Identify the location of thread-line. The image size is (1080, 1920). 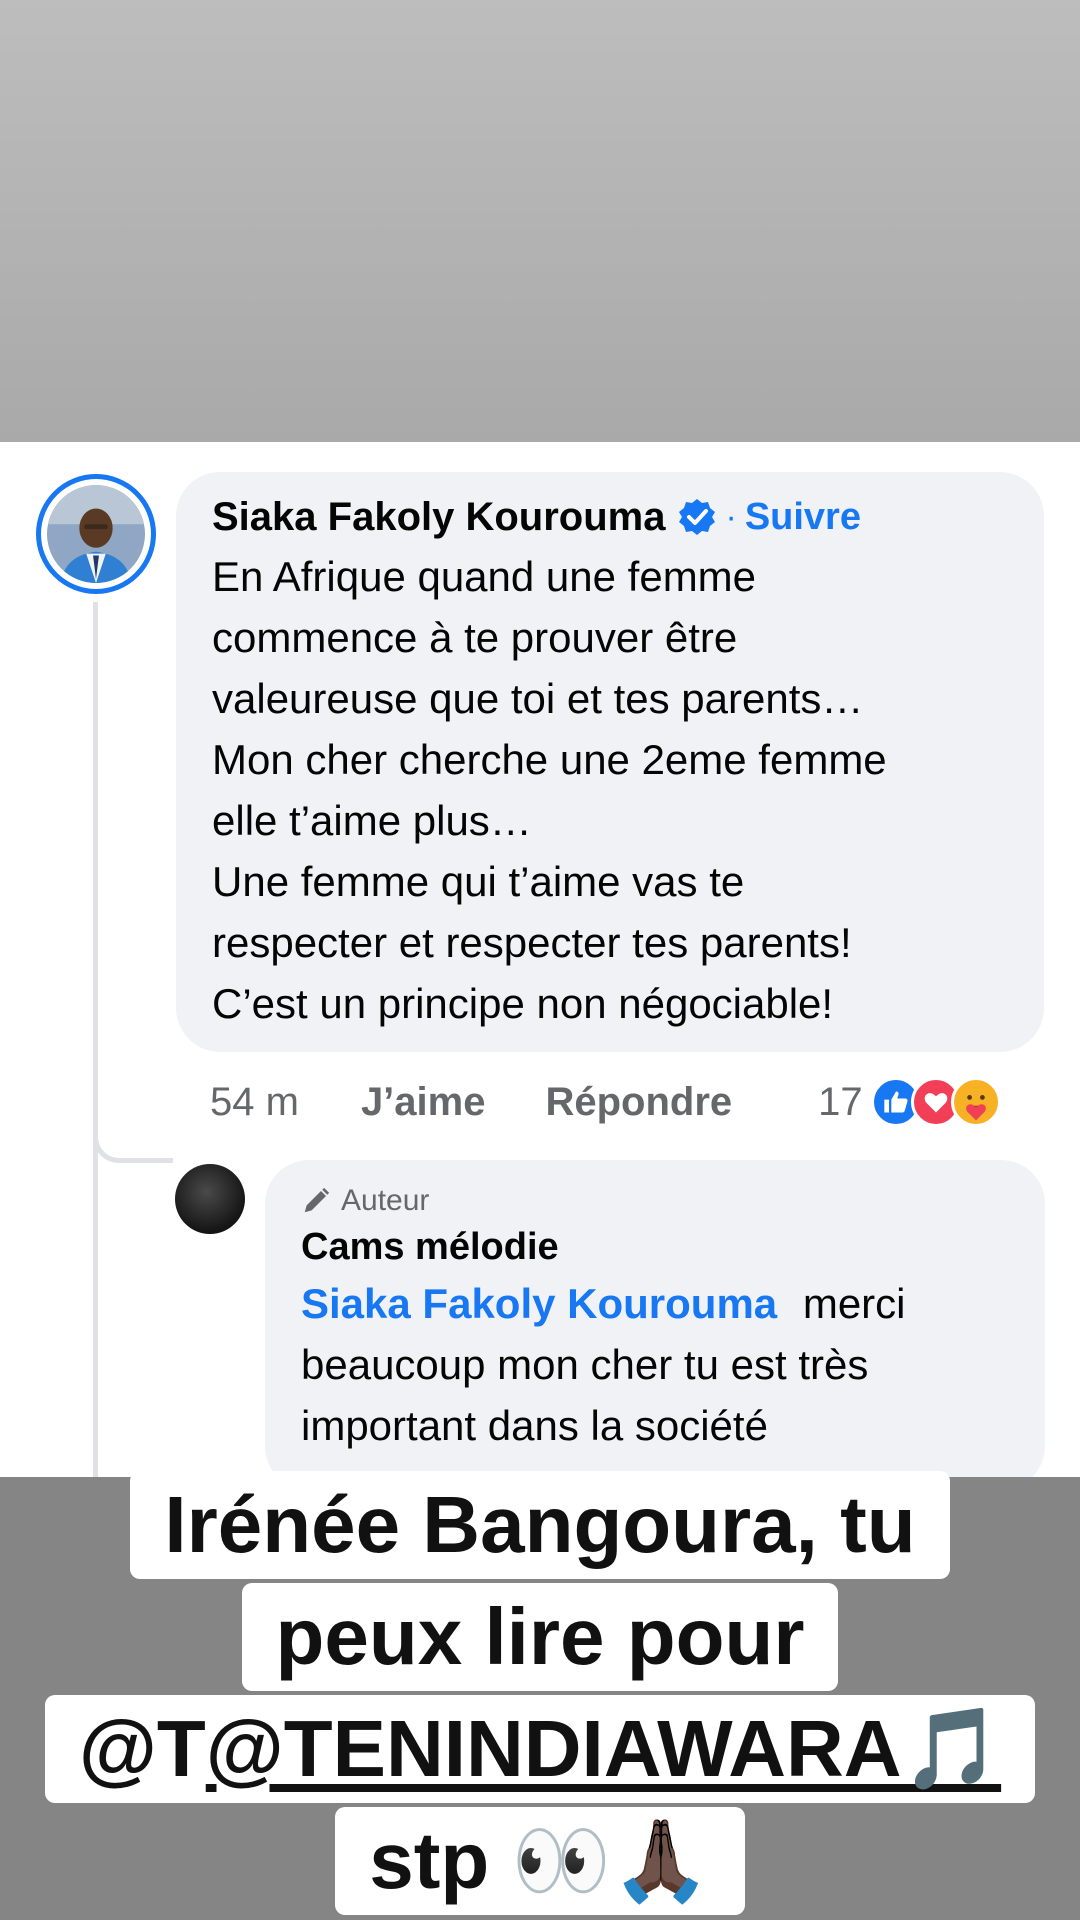
(95, 1039).